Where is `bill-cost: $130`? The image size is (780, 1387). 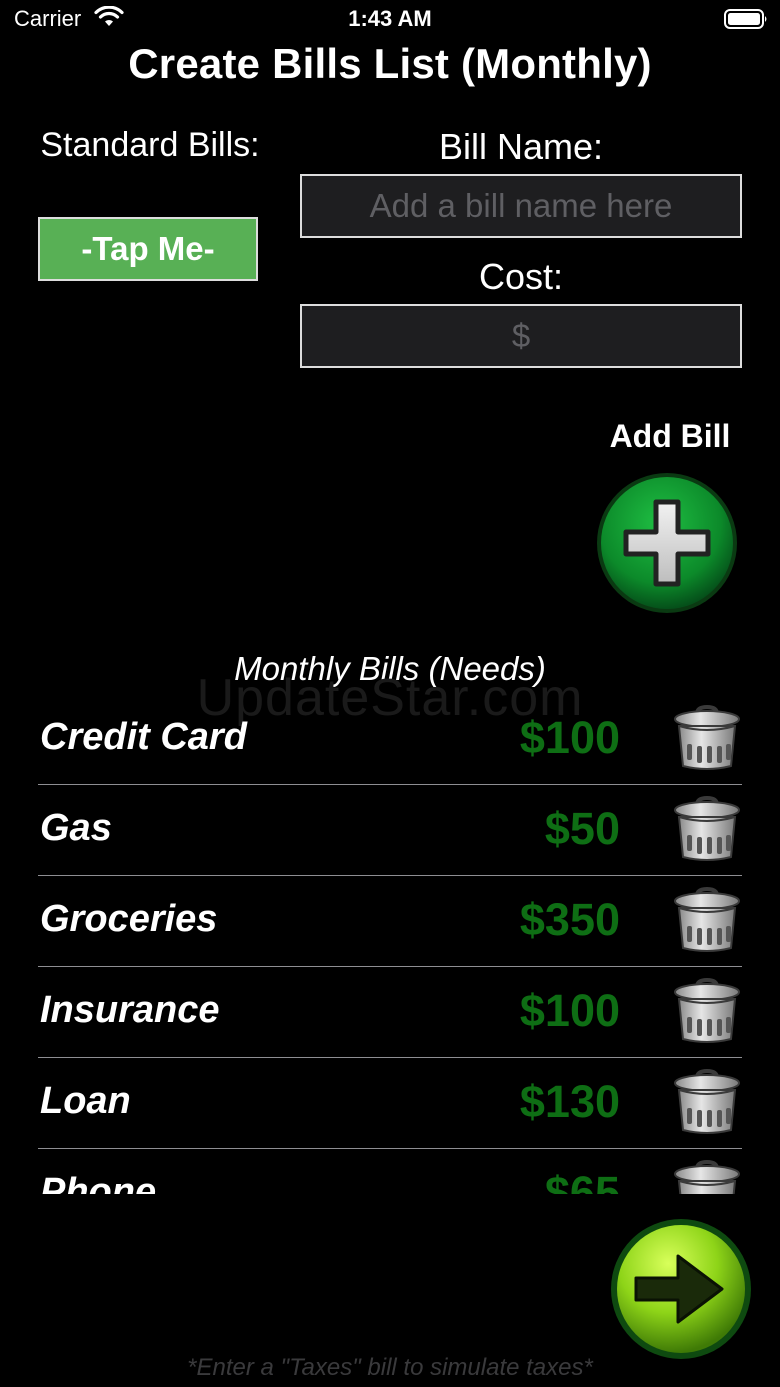 bill-cost: $130 is located at coordinates (569, 1101).